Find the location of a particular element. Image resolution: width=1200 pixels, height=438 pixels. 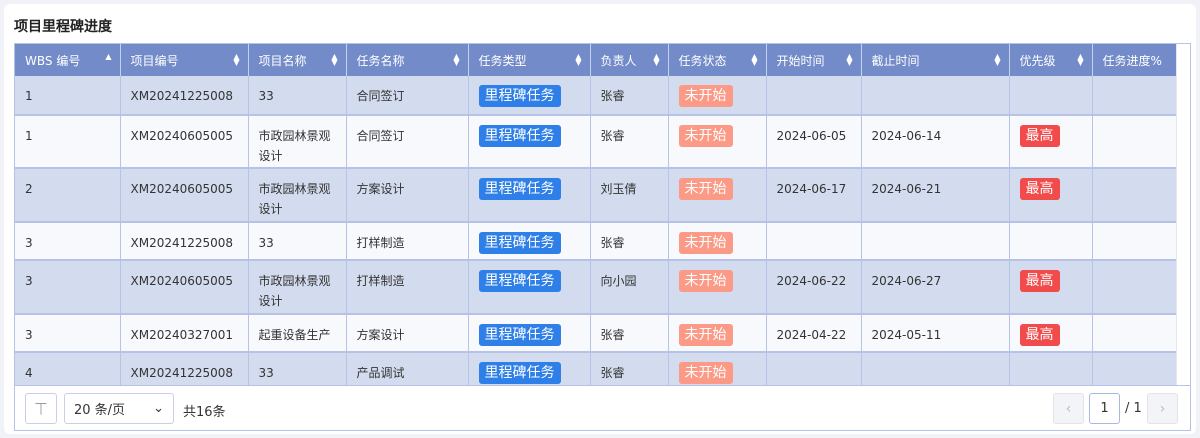

table-row: 3 XM20241225008 33 打样制造 里程碑任务 张睿 未开始 is located at coordinates (596, 241).